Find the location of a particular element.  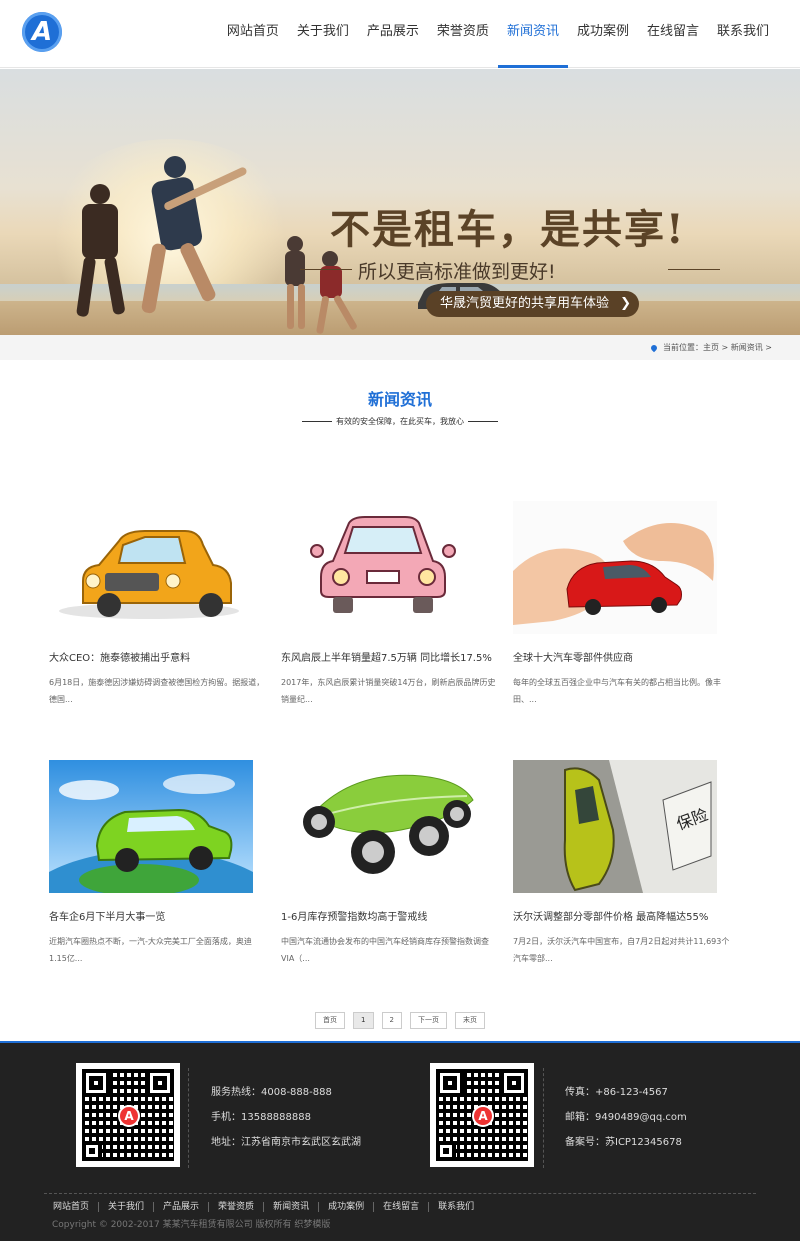

footer-nav-home: 网站首页 is located at coordinates (72, 1207).